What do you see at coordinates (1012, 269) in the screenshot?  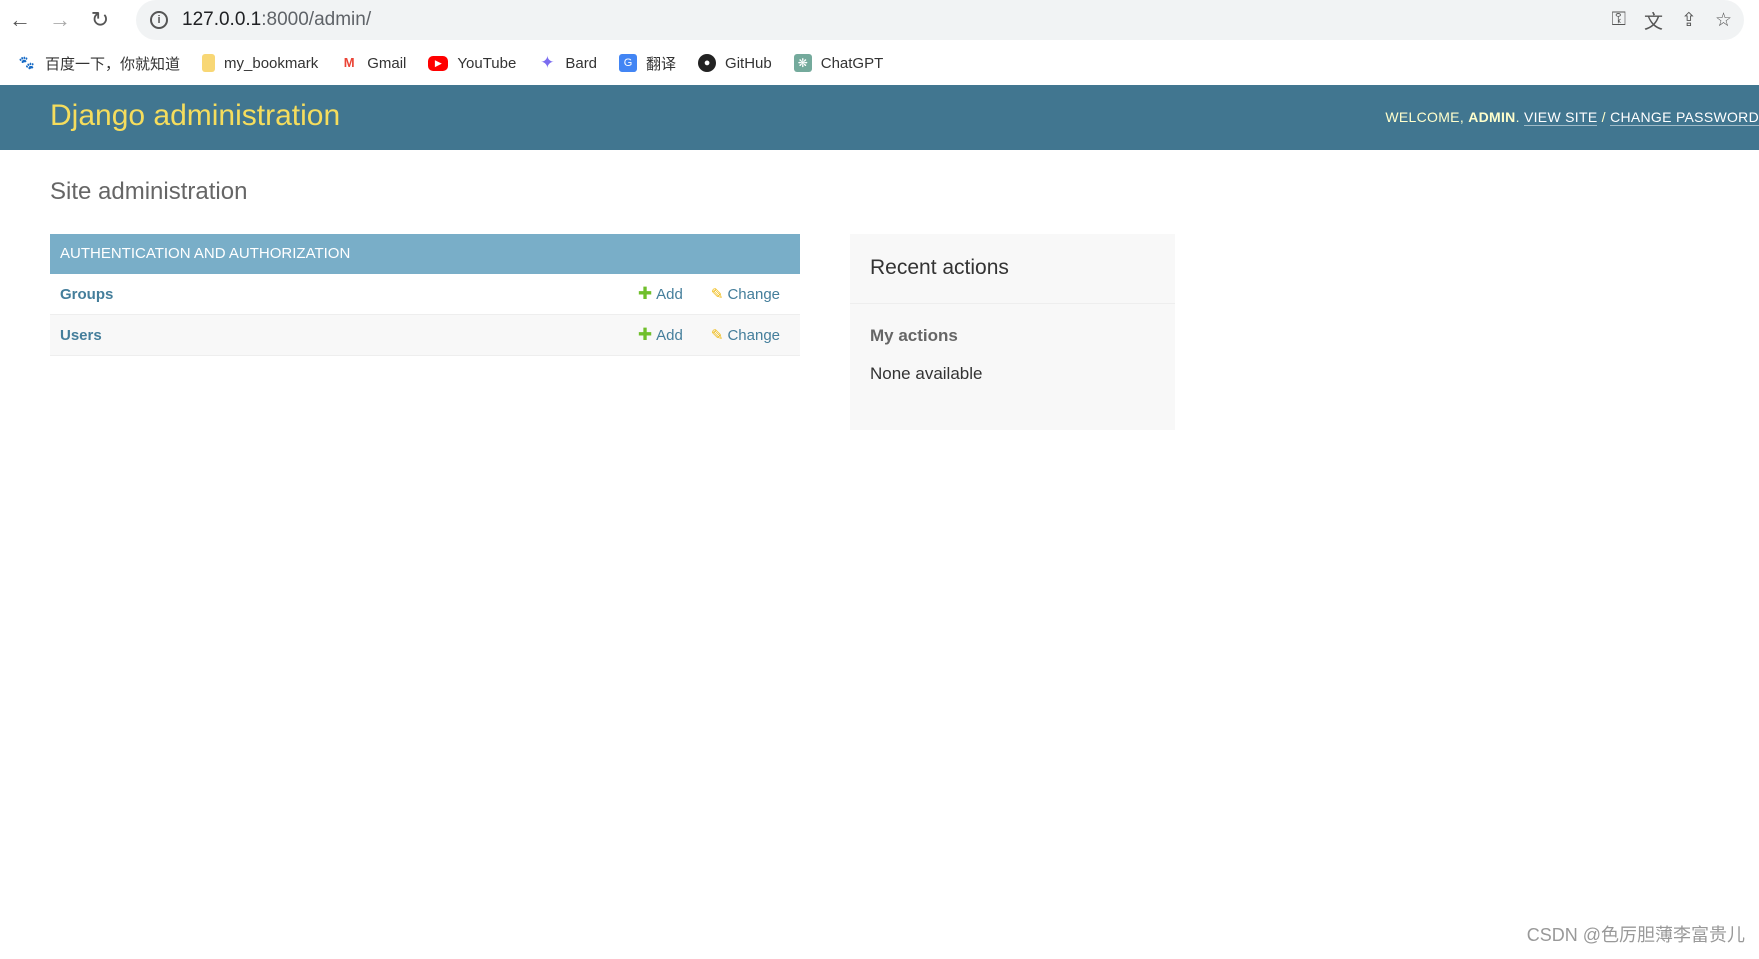 I see `recent-actions-title: Recent actions` at bounding box center [1012, 269].